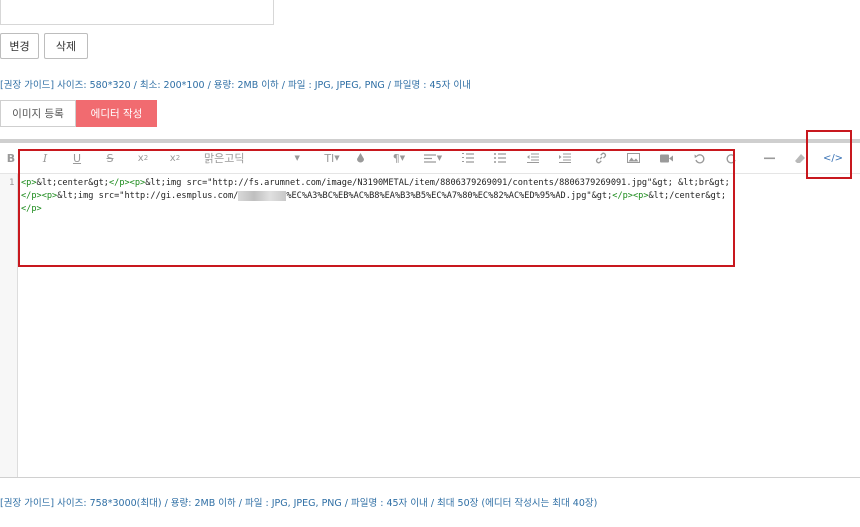 The image size is (860, 527). Describe the element at coordinates (19, 46) in the screenshot. I see `change-button: 변경` at that location.